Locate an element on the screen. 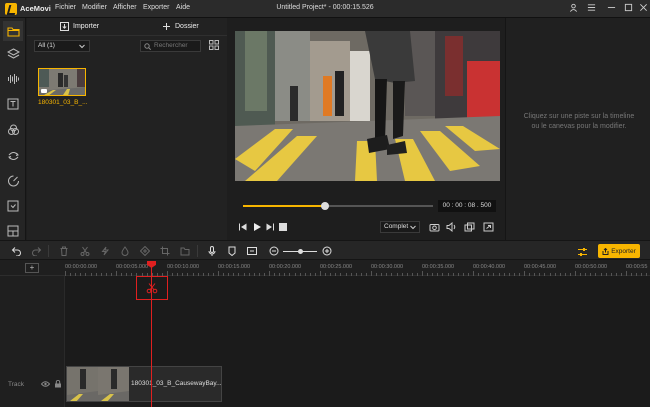 The width and height of the screenshot is (650, 407). zoom-slider-handle is located at coordinates (300, 251).